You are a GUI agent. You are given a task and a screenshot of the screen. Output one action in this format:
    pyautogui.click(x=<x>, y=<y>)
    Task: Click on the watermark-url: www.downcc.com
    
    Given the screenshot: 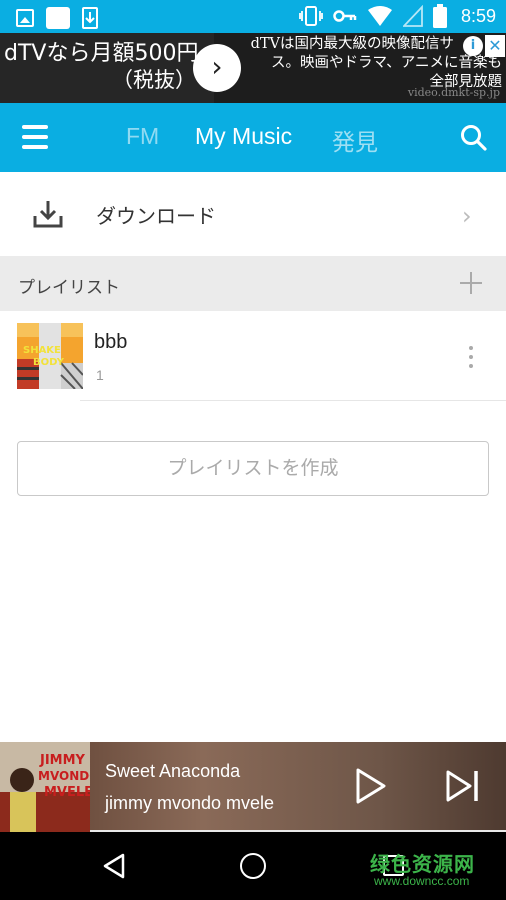 What is the action you would take?
    pyautogui.click(x=422, y=881)
    